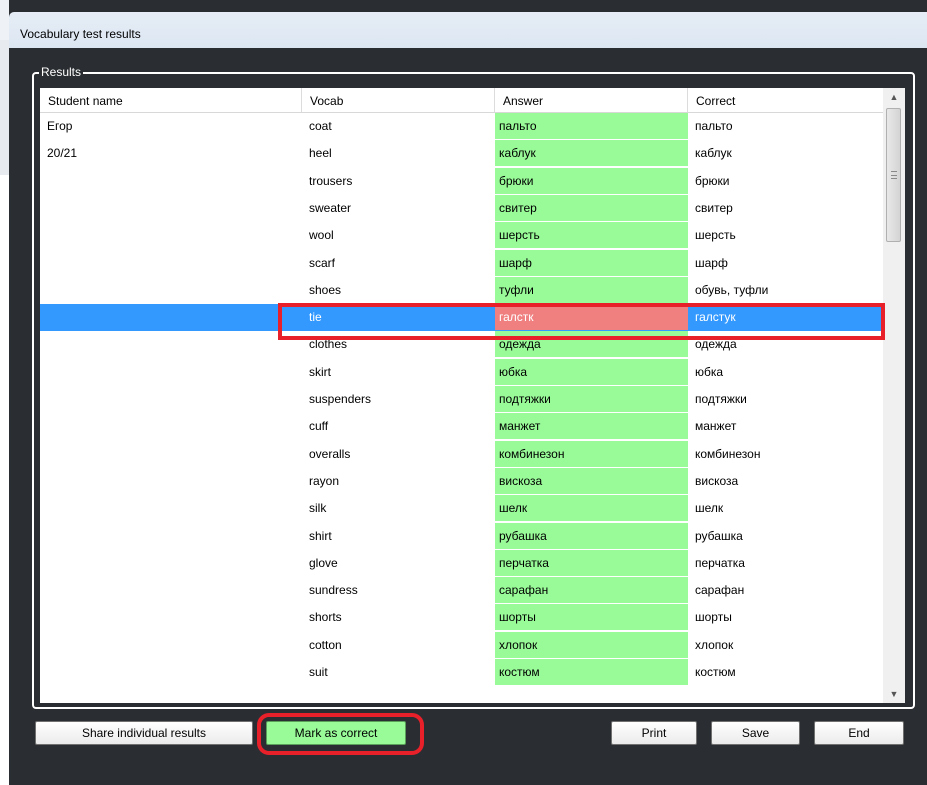 The height and width of the screenshot is (785, 927). What do you see at coordinates (755, 733) in the screenshot?
I see `save-button: Save` at bounding box center [755, 733].